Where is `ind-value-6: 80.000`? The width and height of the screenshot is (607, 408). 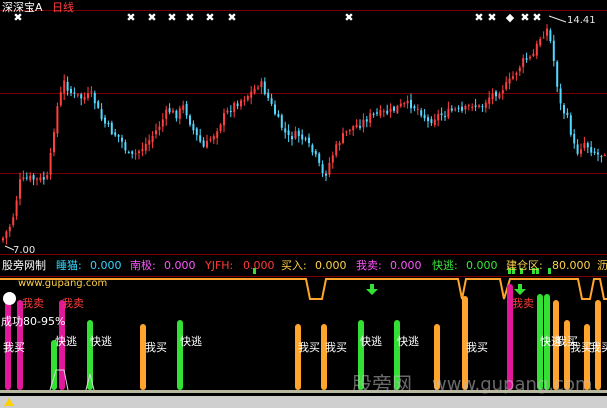 ind-value-6: 80.000 is located at coordinates (571, 265).